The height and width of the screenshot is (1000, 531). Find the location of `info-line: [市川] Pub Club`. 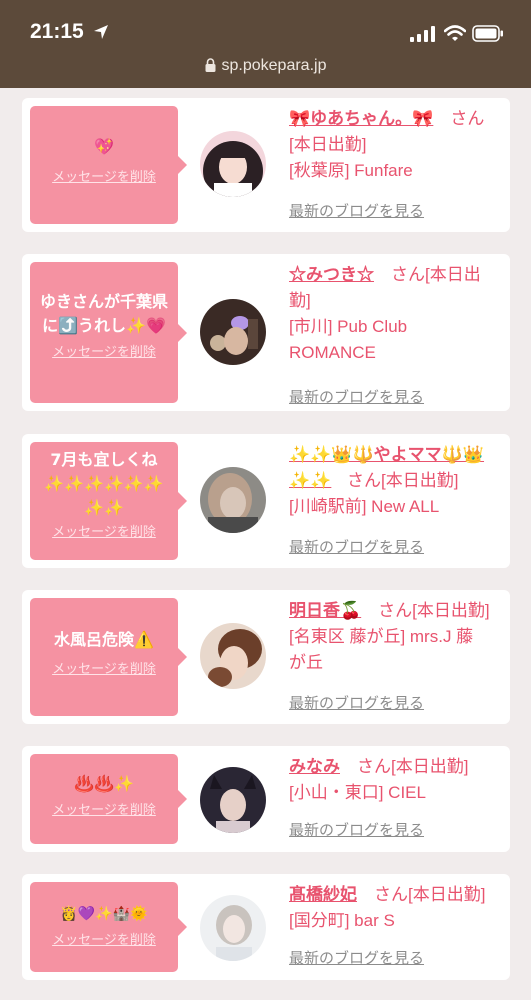

info-line: [市川] Pub Club is located at coordinates (348, 326).